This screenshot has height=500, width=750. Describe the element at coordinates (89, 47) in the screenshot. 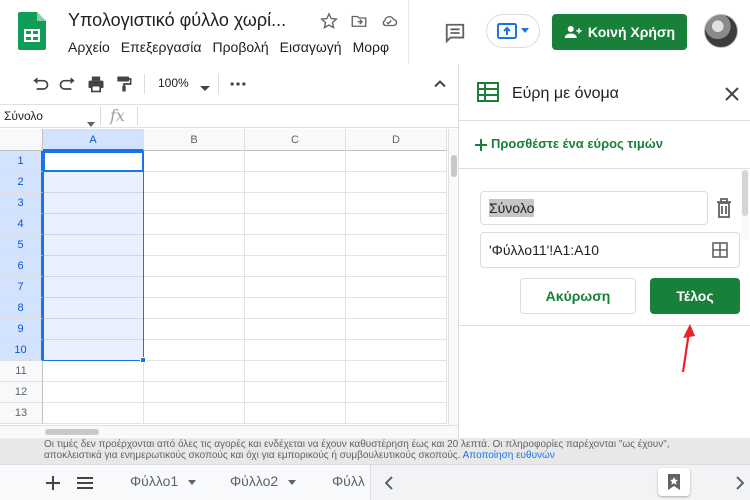

I see `menu-file: Αρχείο` at that location.